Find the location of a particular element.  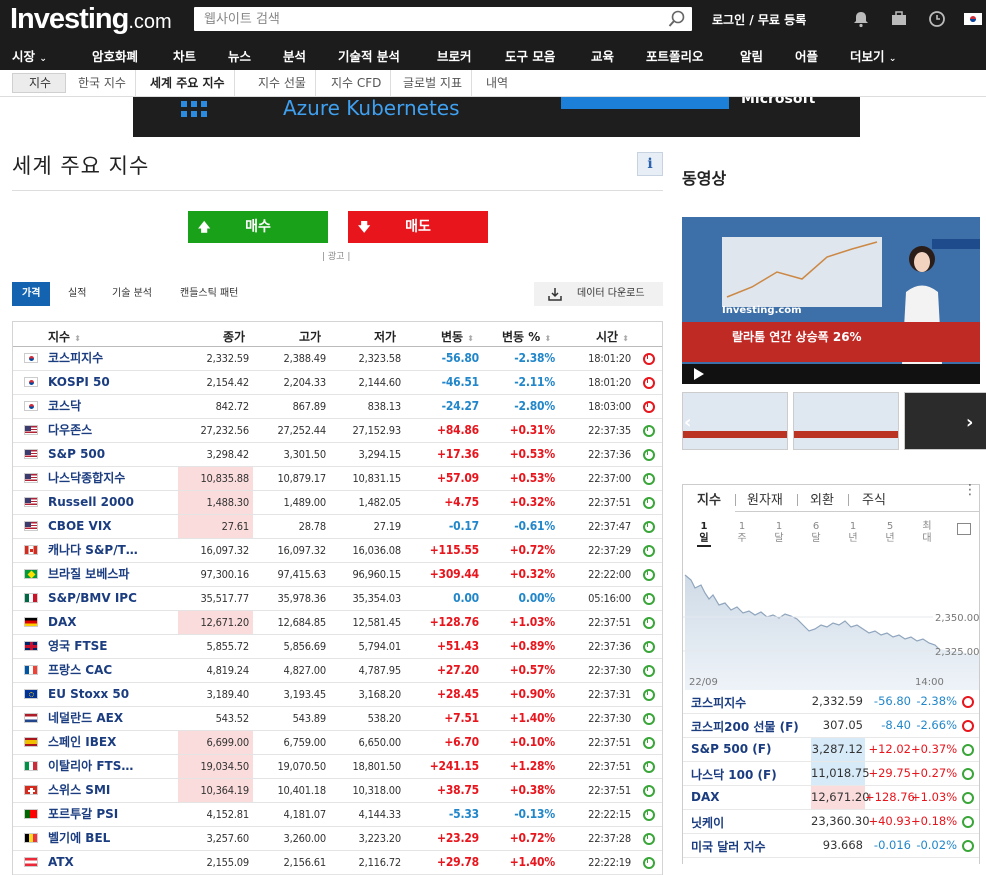

sell-button: 🡇 매도 is located at coordinates (418, 227).